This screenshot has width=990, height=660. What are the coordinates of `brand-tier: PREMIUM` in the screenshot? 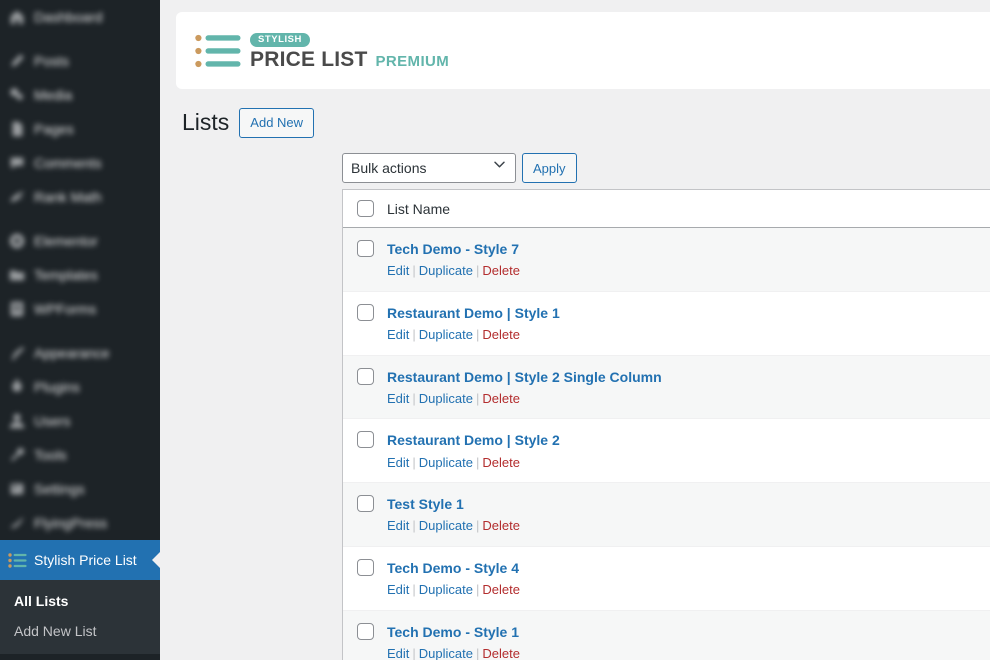 It's located at (412, 62).